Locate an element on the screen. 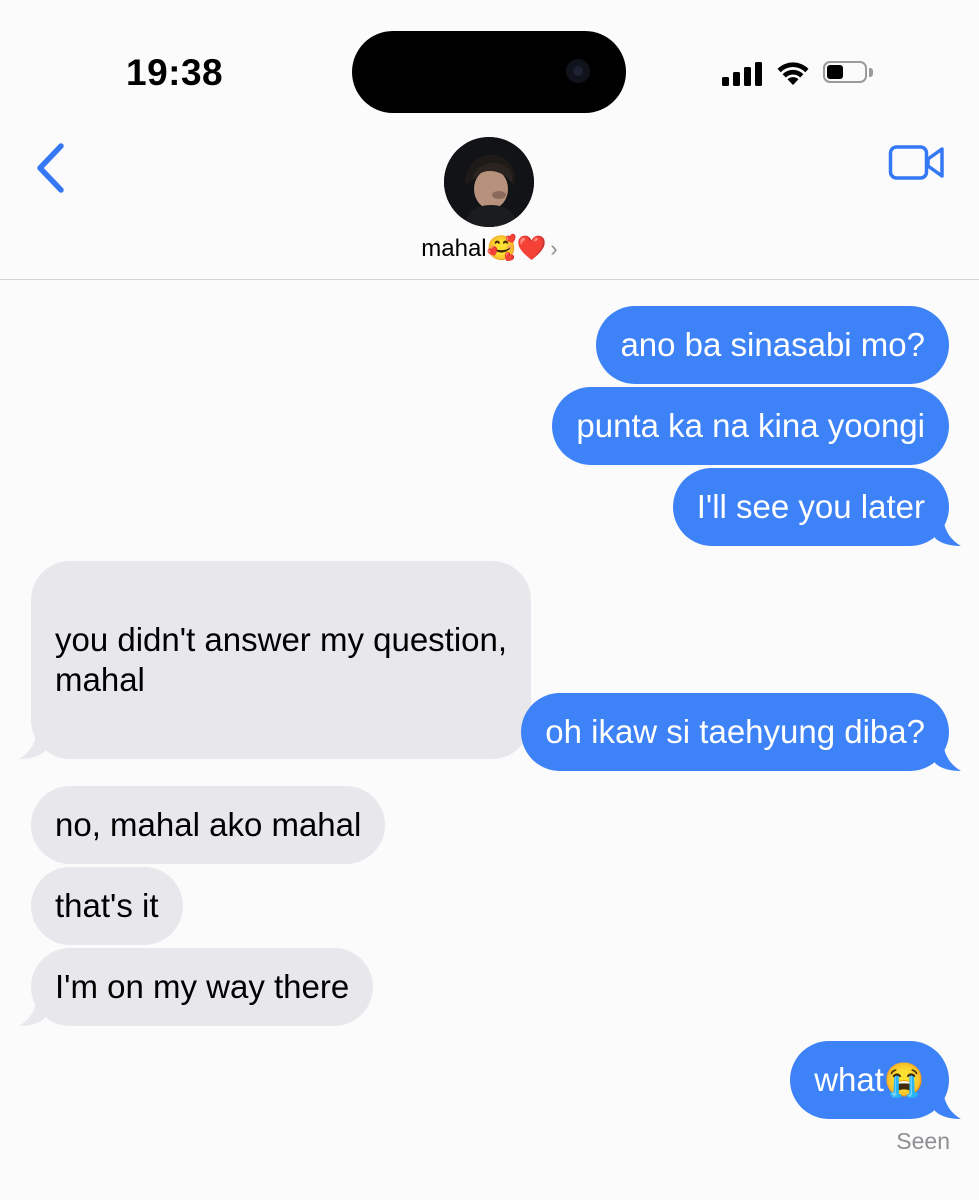 The image size is (979, 1200). message-text: you didn't answer my question, mahal is located at coordinates (281, 659).